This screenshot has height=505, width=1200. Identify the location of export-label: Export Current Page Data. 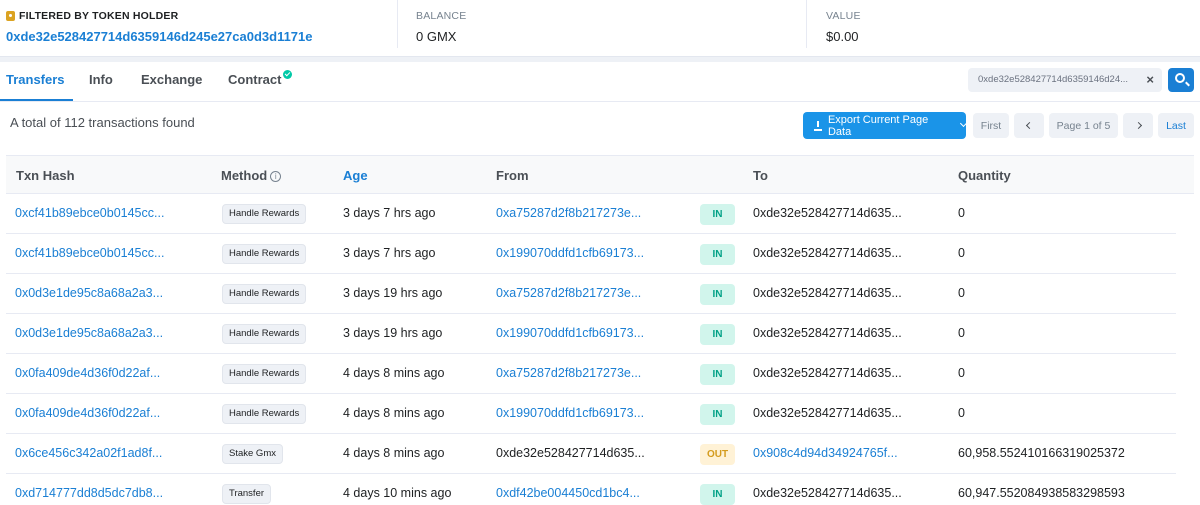
(878, 125).